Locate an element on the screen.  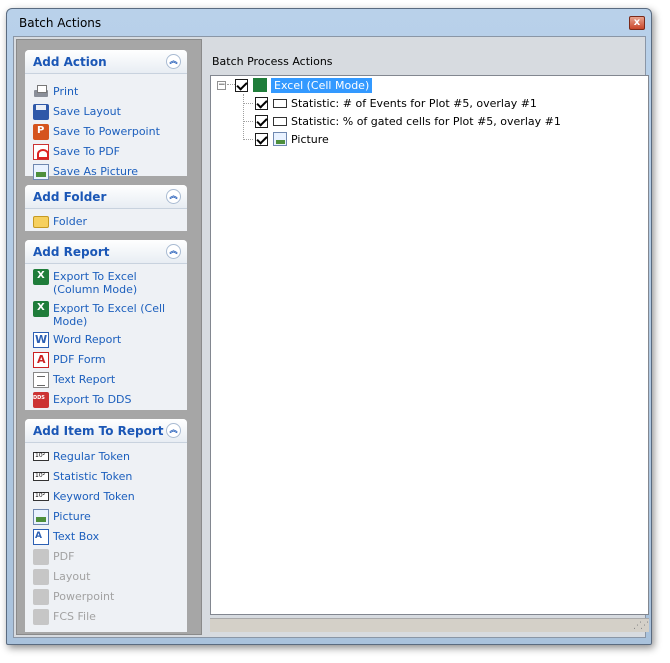
item-keyword-token: Keyword Token is located at coordinates (108, 498).